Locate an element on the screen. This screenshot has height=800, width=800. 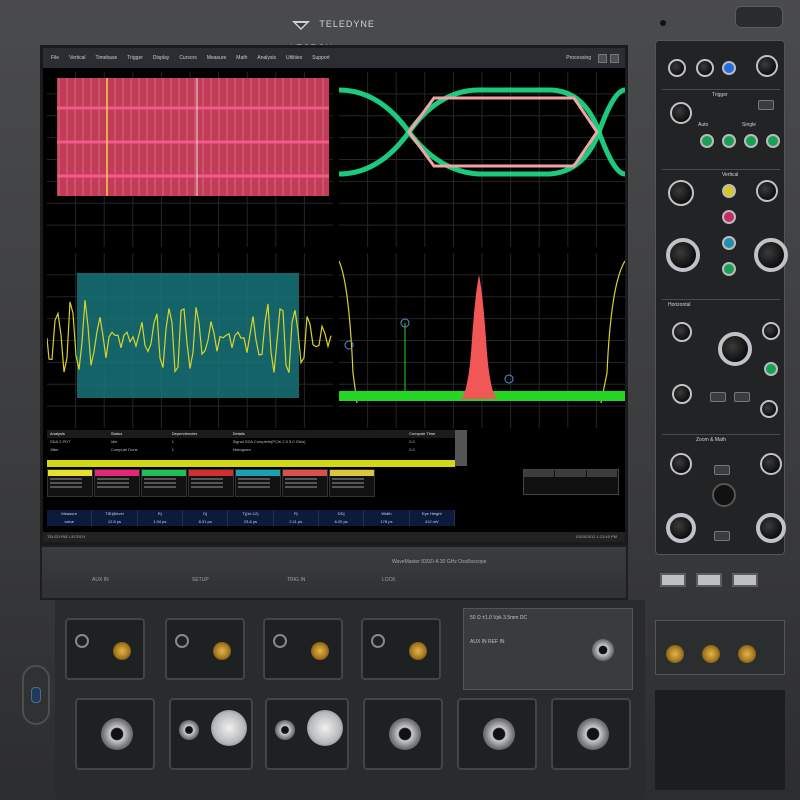
param-cell: Width 178 ps is located at coordinates (387, 518).